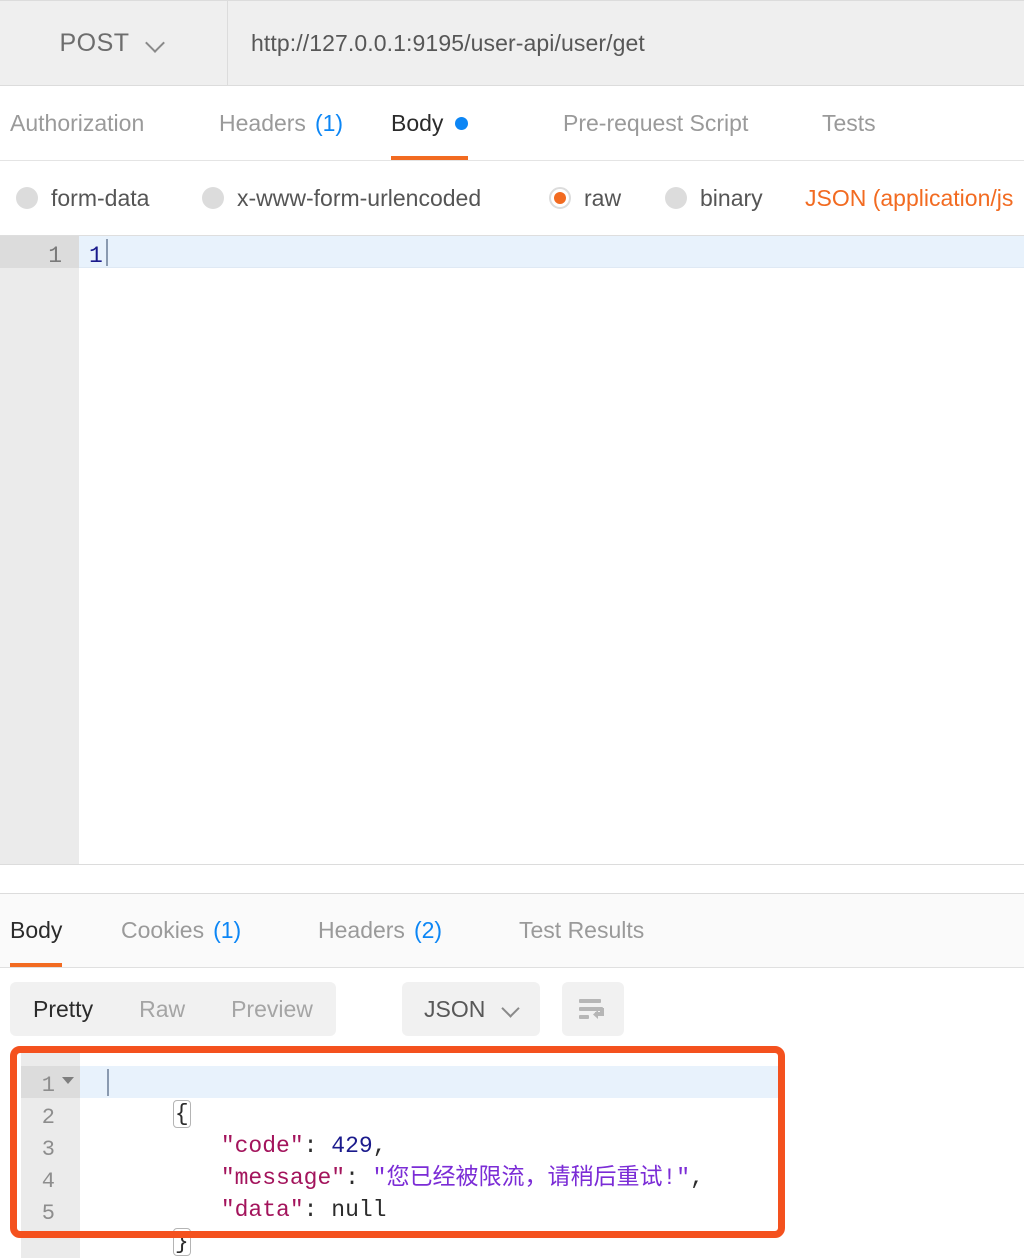 This screenshot has height=1258, width=1024. I want to click on response-line-number: 3, so click(48, 1149).